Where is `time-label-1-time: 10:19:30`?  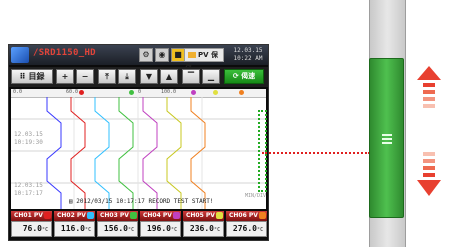 time-label-1-time: 10:19:30 is located at coordinates (28, 142).